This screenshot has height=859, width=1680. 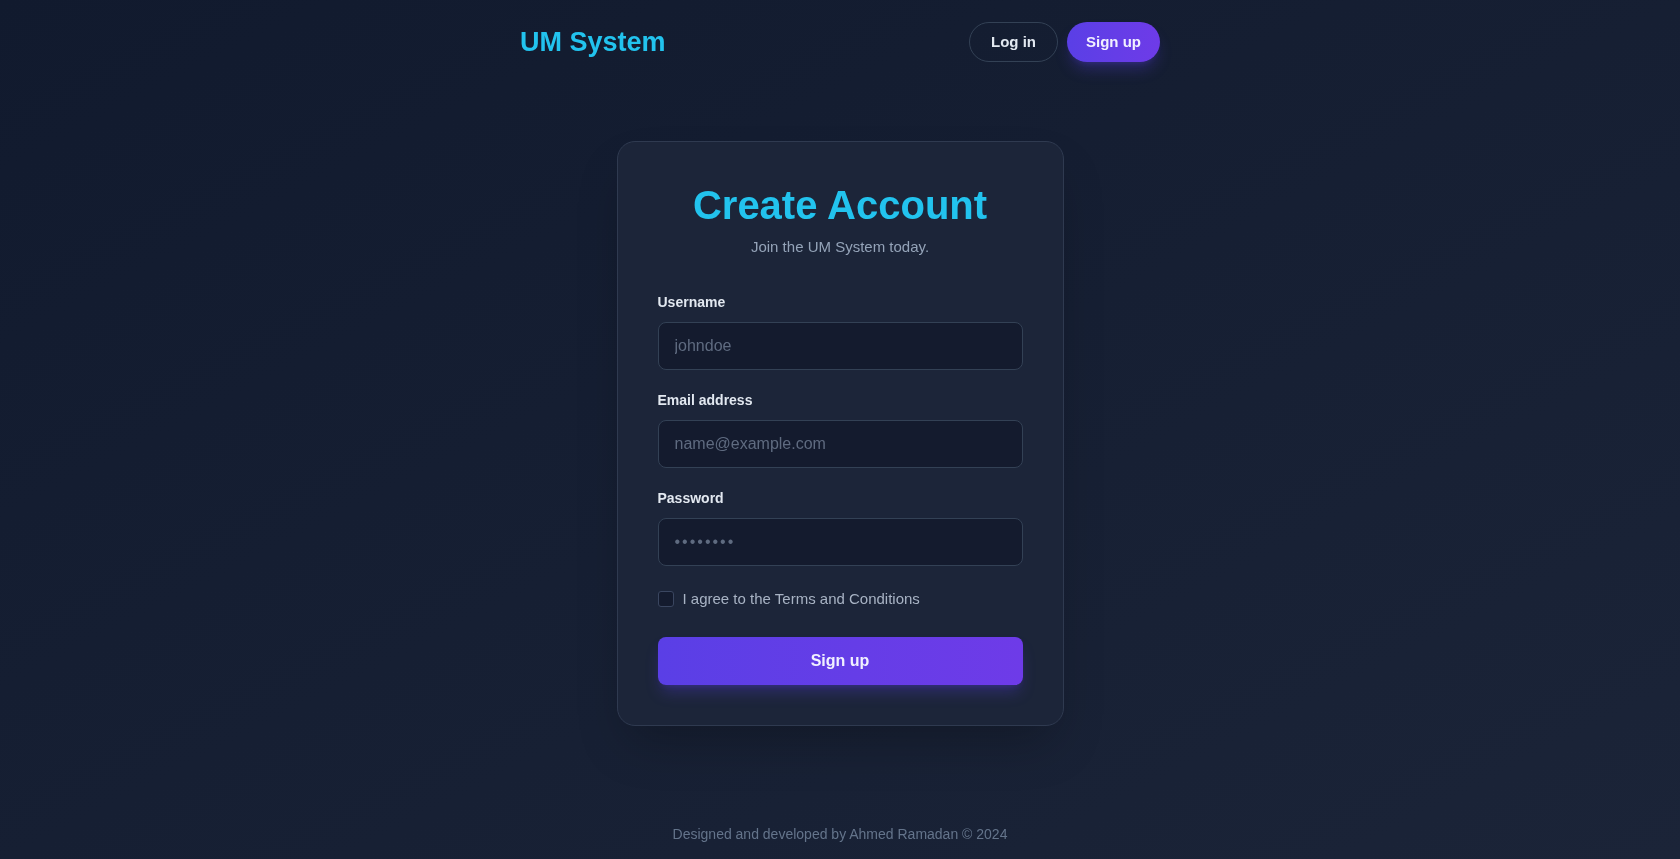 I want to click on logo: UM System, so click(x=593, y=42).